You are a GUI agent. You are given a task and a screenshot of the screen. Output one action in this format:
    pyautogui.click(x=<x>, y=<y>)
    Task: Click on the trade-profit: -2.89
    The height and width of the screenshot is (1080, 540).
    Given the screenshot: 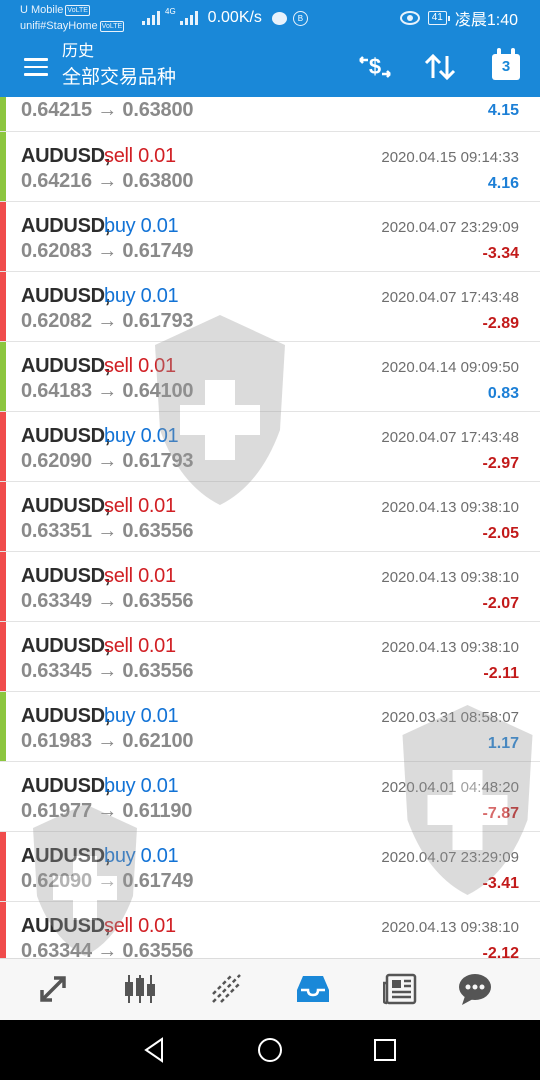 What is the action you would take?
    pyautogui.click(x=500, y=323)
    